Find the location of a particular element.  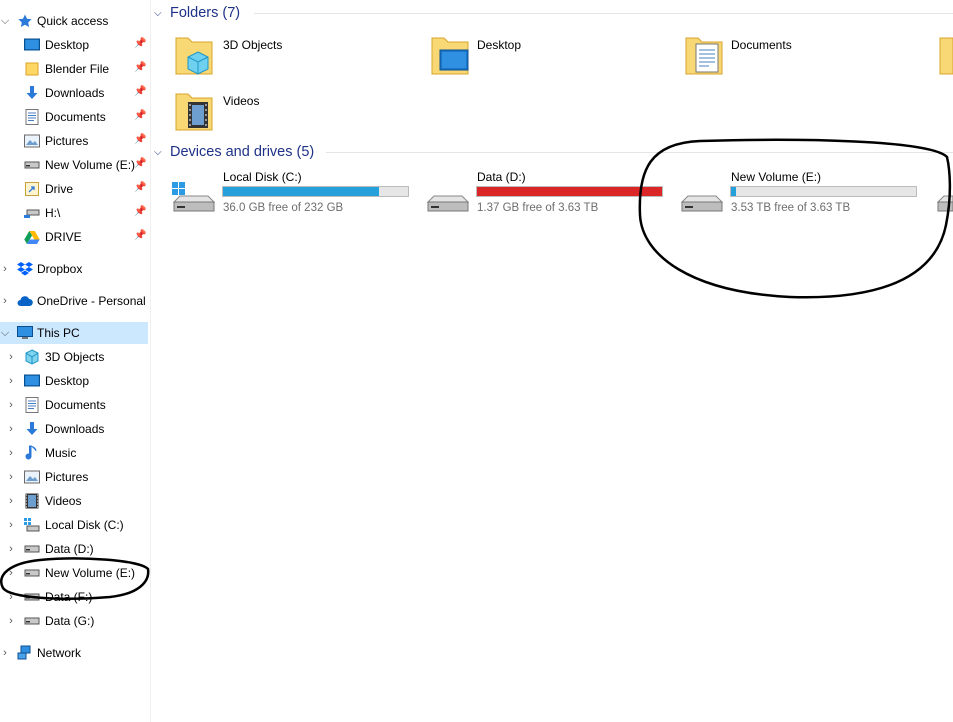

film-strip-icon is located at coordinates (32, 501).